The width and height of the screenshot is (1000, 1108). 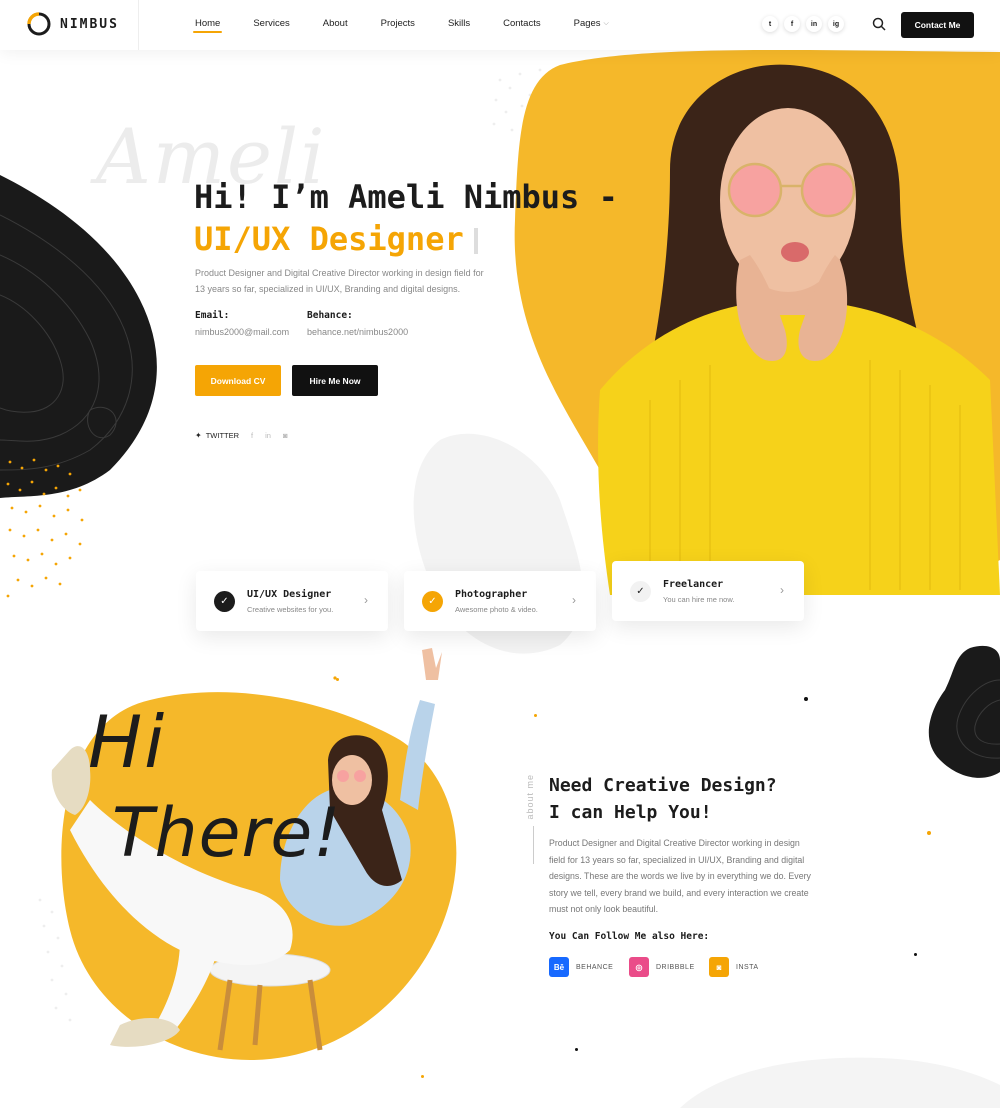 I want to click on hero-role-text: UI/UX Designer, so click(x=329, y=239).